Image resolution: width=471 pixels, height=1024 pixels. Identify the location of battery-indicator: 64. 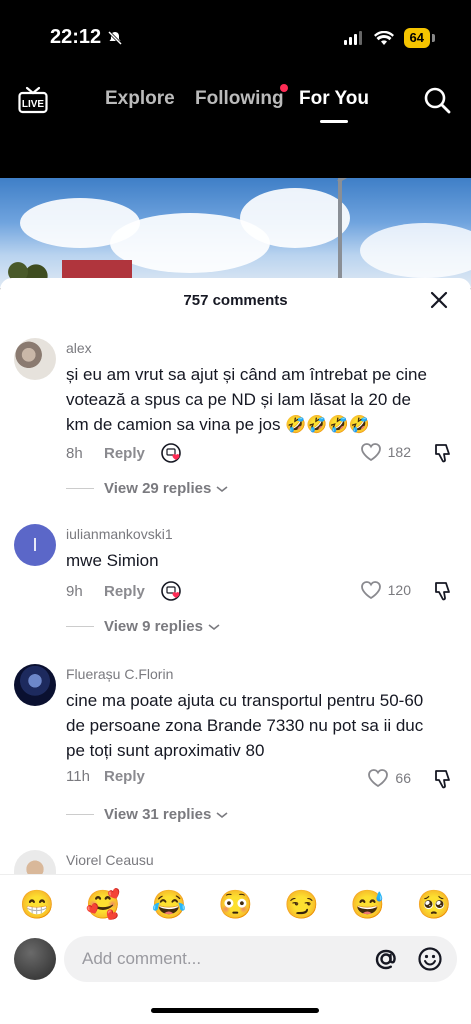
(416, 38).